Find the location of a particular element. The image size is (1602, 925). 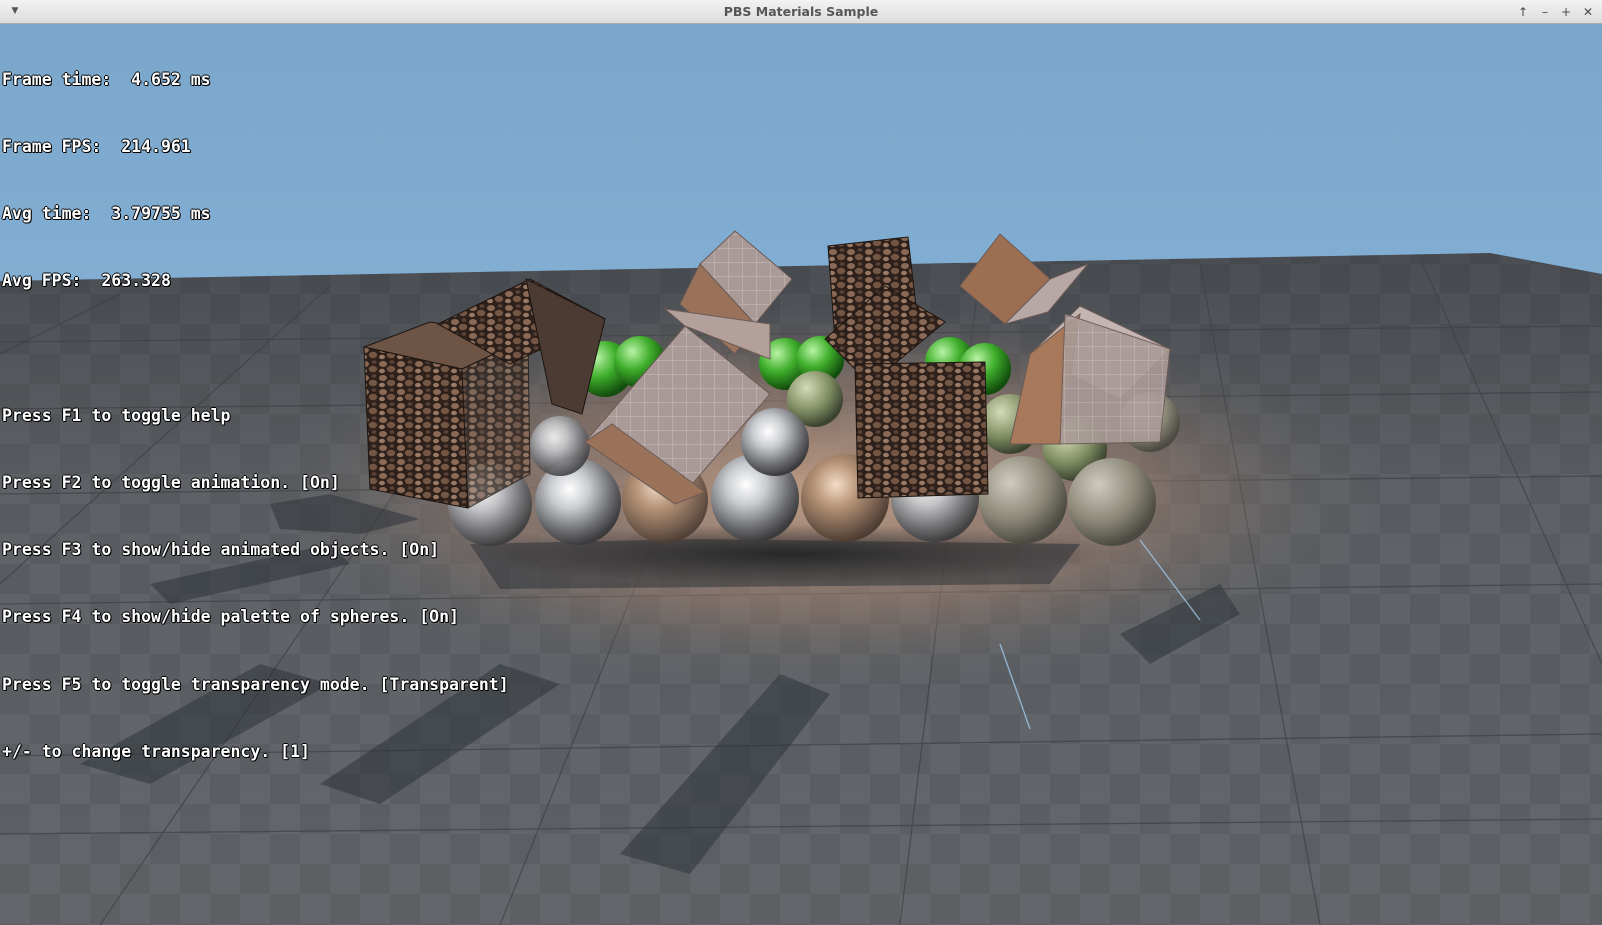

frame-time-text: Frame time: 4.652 ms is located at coordinates (106, 79).